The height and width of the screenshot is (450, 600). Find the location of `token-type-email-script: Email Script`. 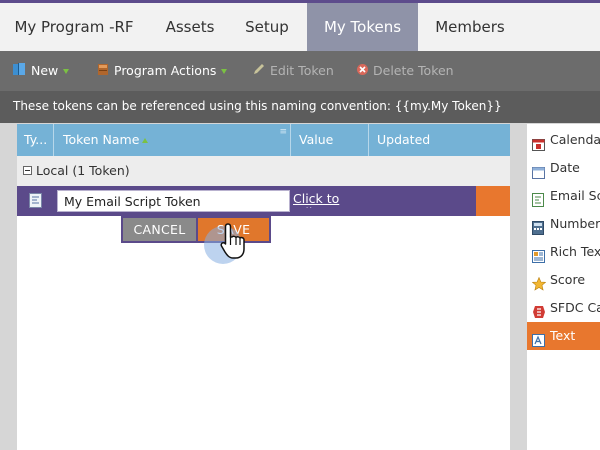

token-type-email-script: Email Script is located at coordinates (563, 196).